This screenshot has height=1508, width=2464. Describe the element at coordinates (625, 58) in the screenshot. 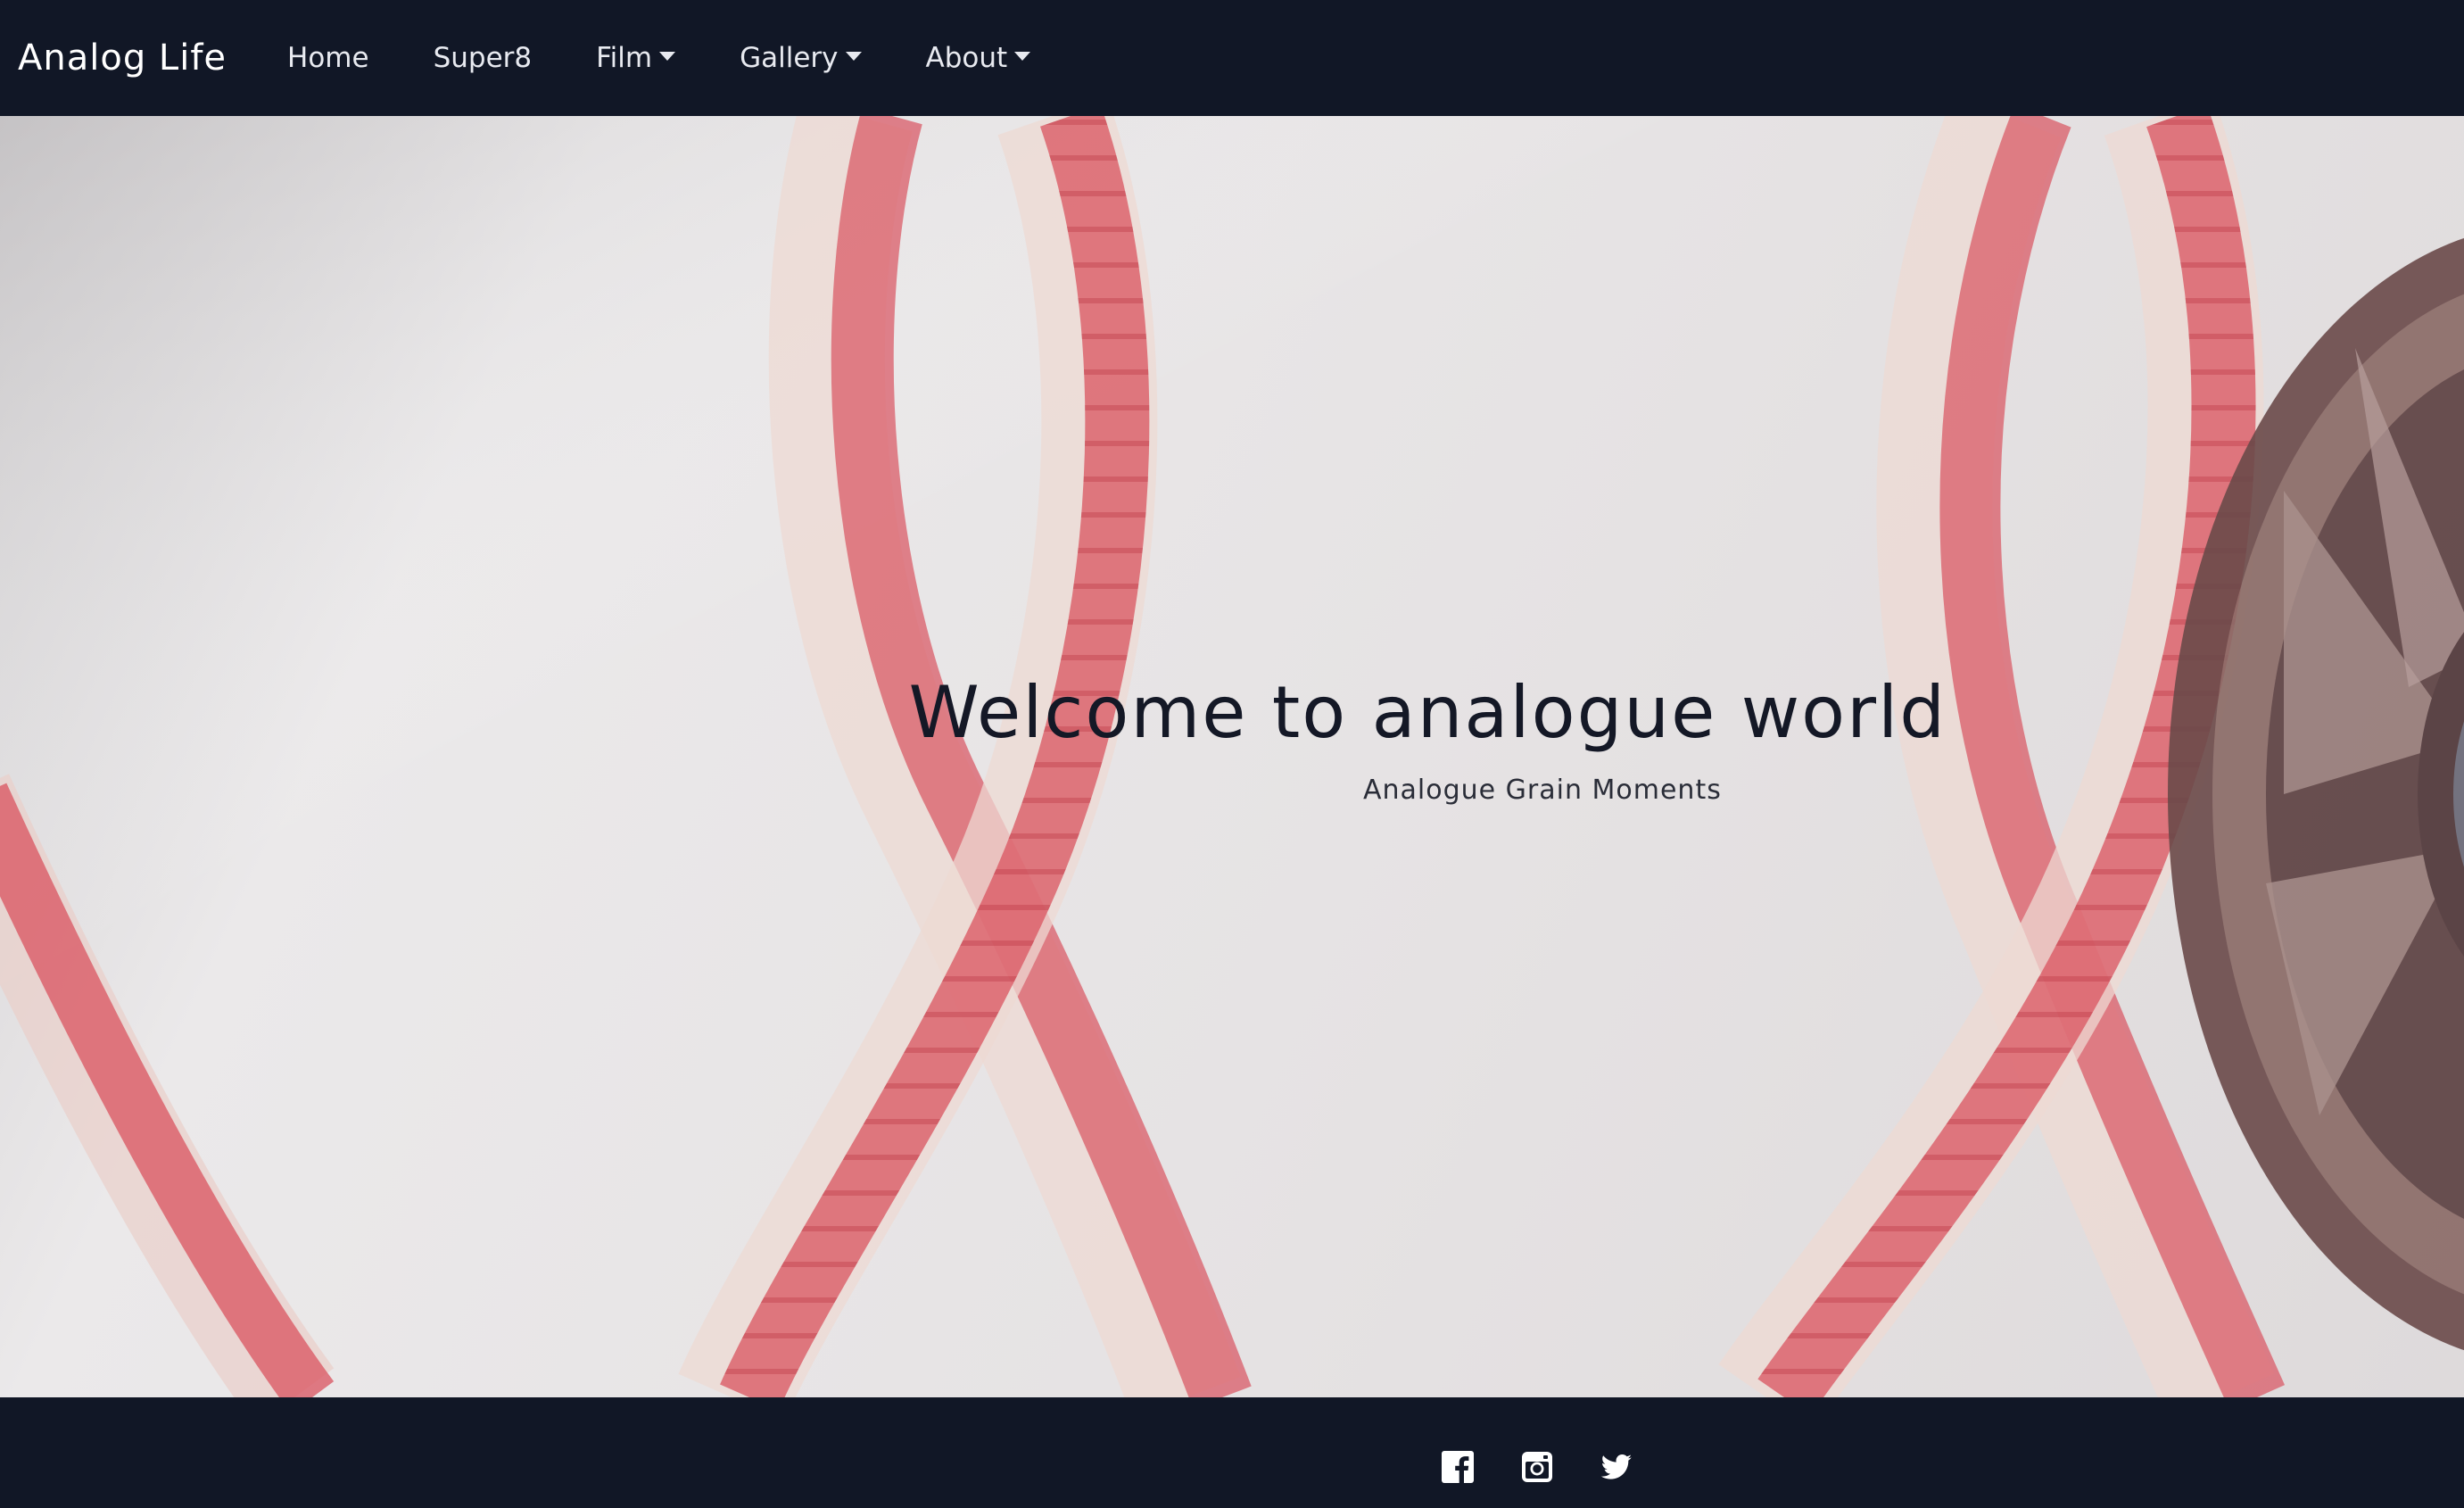

I see `nav-film-label: Film` at that location.